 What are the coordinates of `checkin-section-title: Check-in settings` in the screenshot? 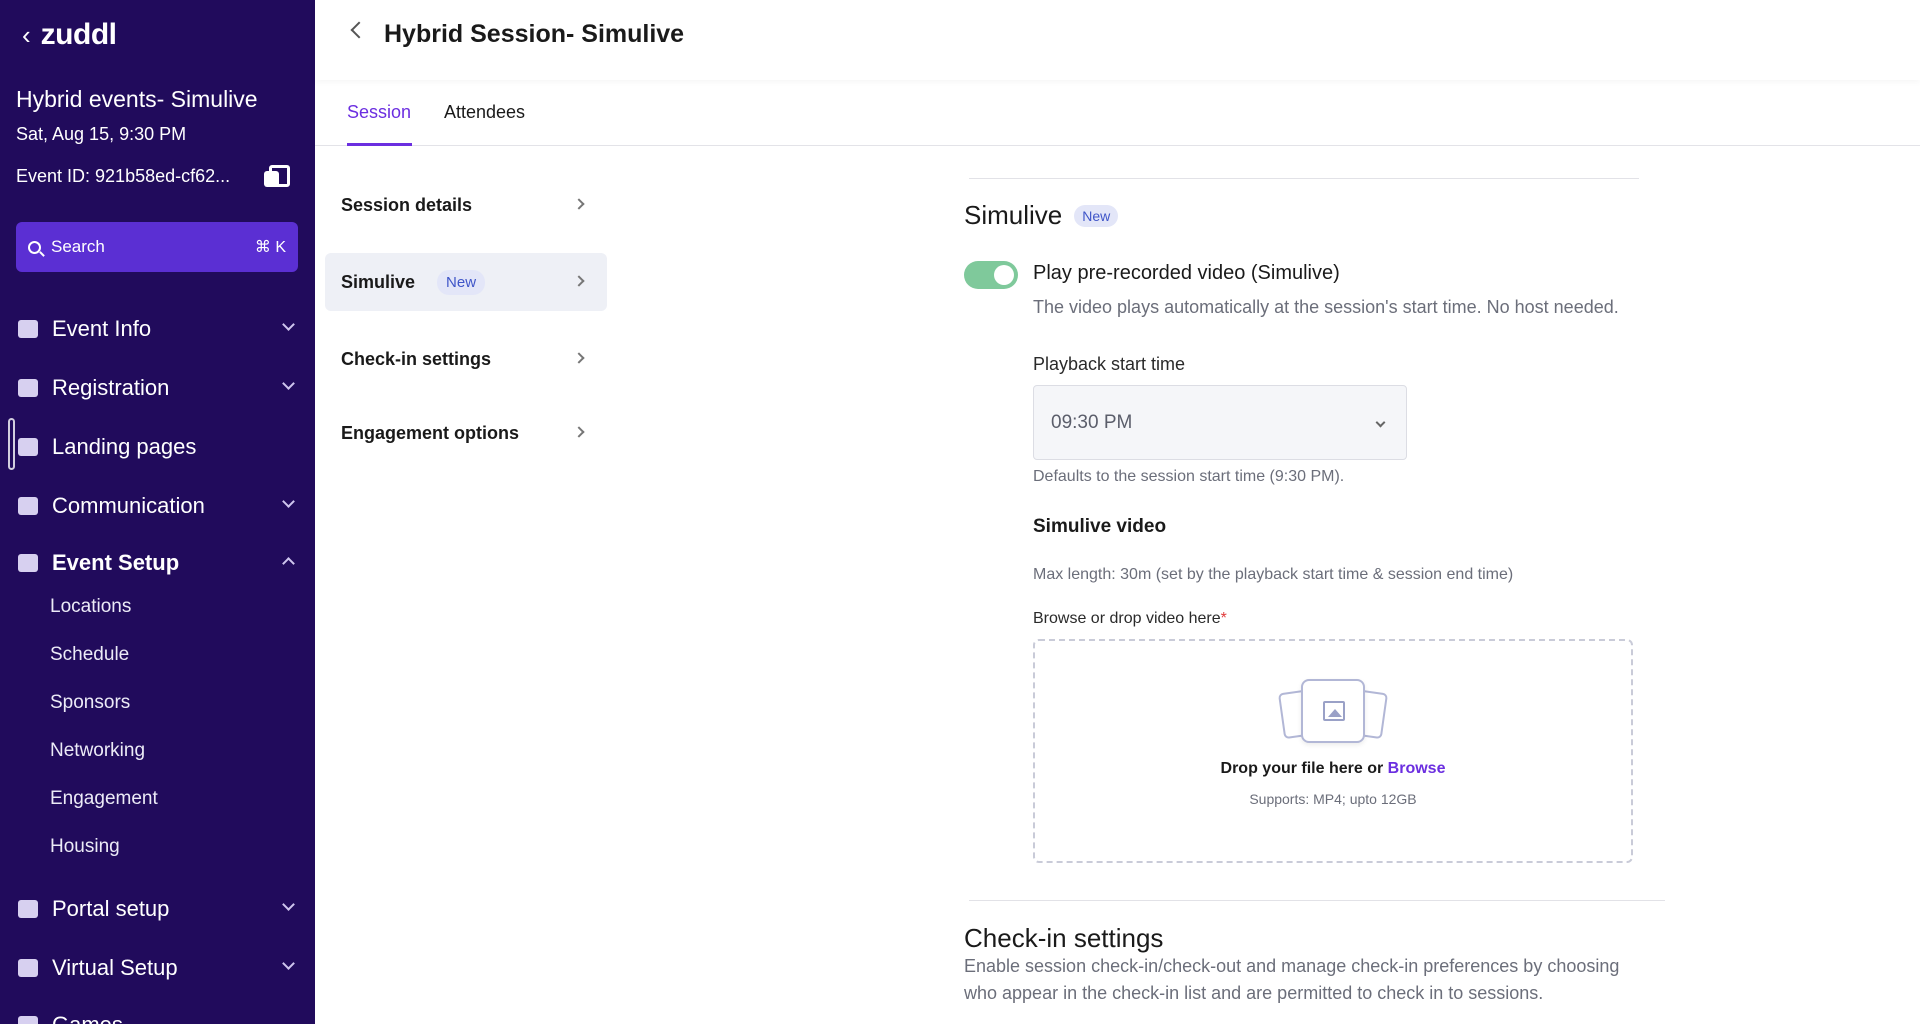 It's located at (1064, 938).